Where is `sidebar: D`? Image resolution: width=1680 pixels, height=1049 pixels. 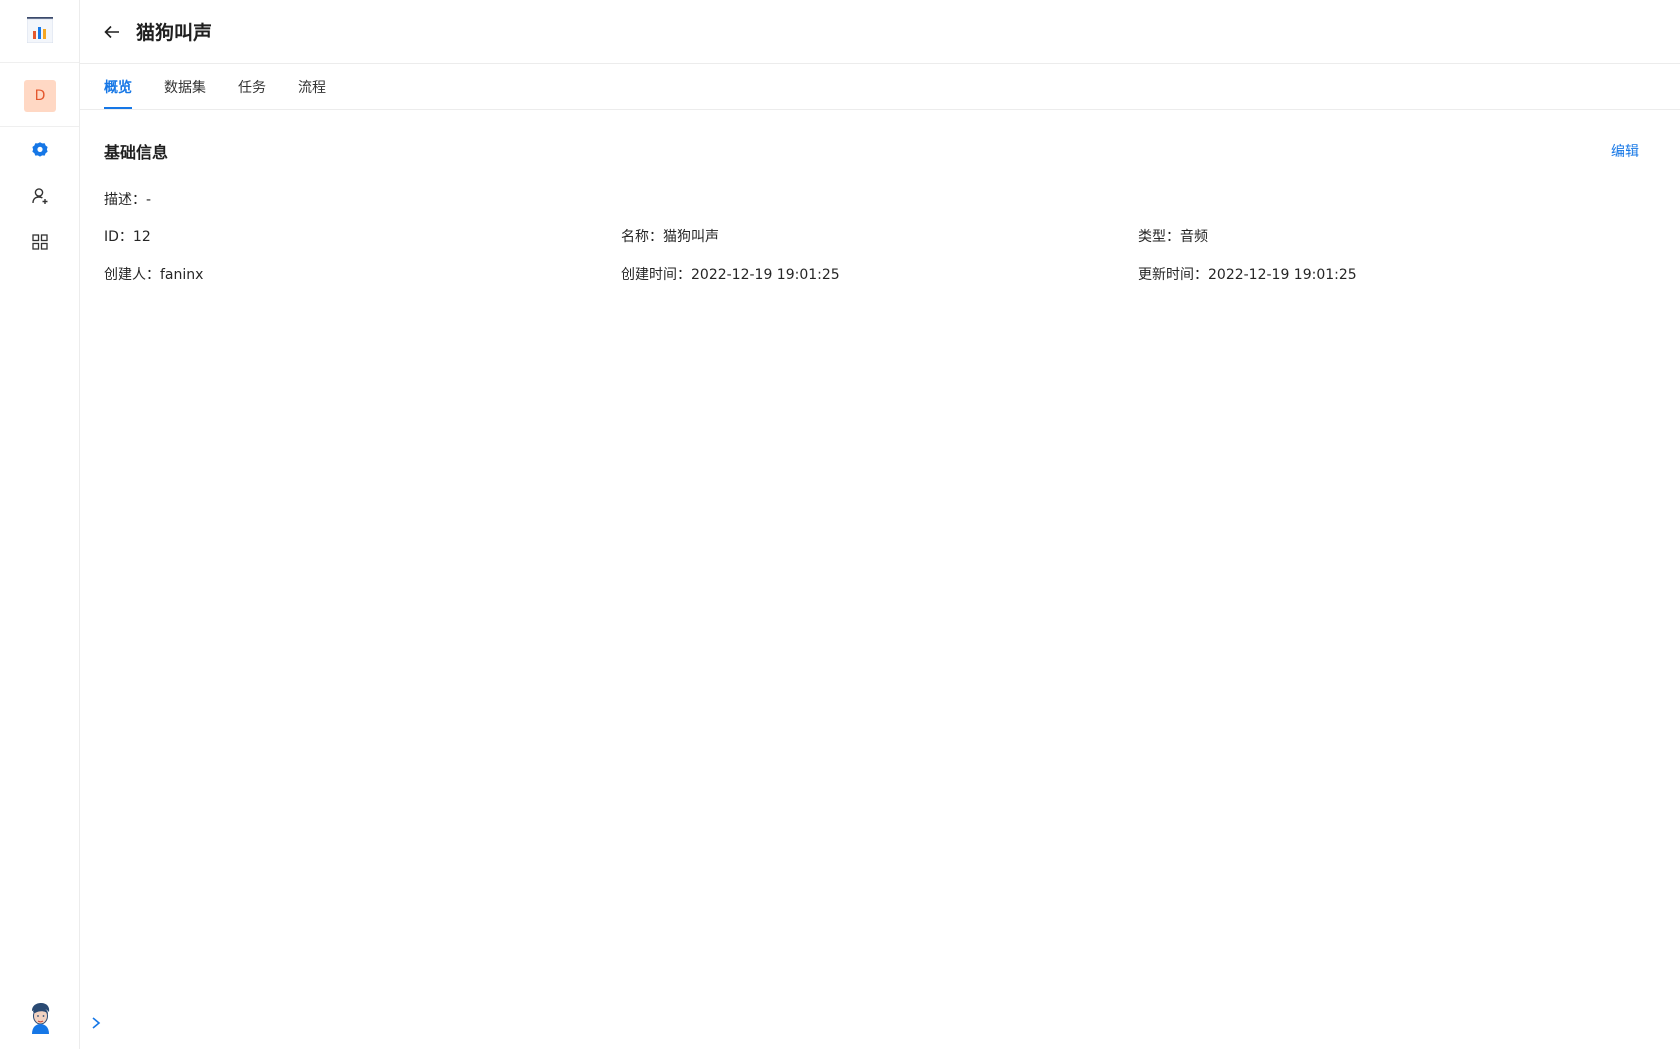
sidebar: D is located at coordinates (40, 524).